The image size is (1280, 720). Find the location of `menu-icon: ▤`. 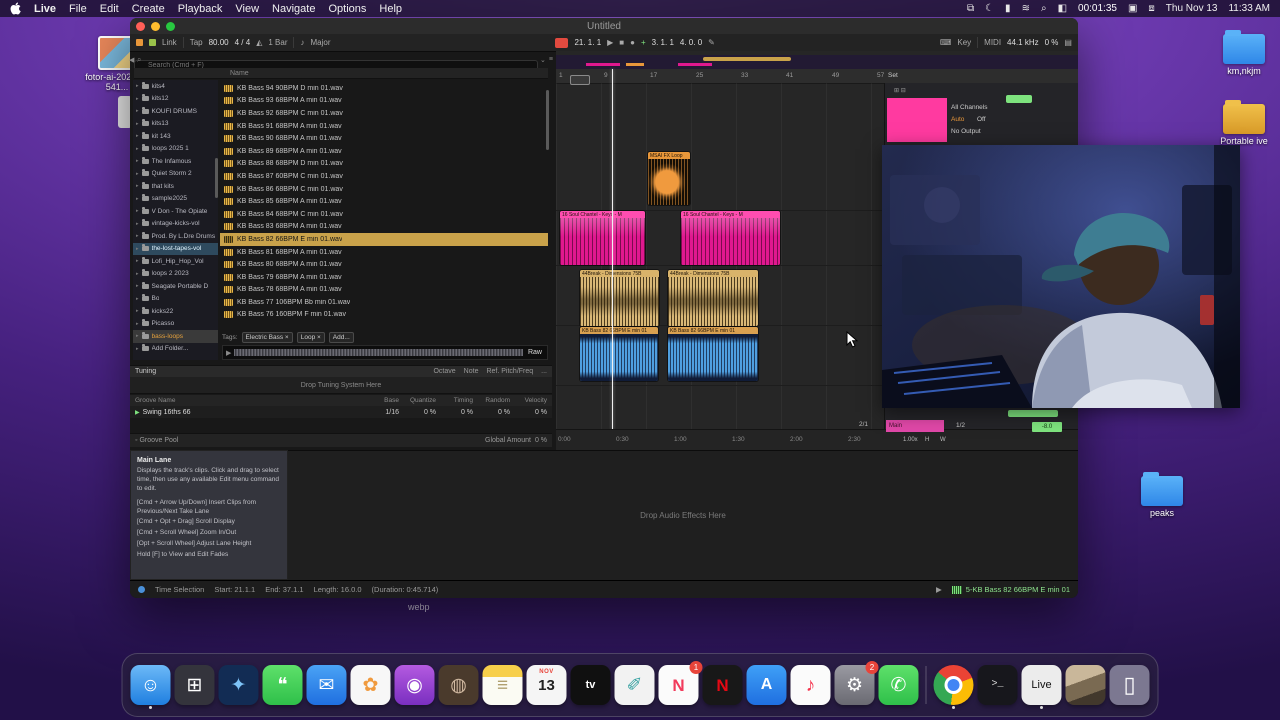

menu-icon: ▤ is located at coordinates (1068, 42).